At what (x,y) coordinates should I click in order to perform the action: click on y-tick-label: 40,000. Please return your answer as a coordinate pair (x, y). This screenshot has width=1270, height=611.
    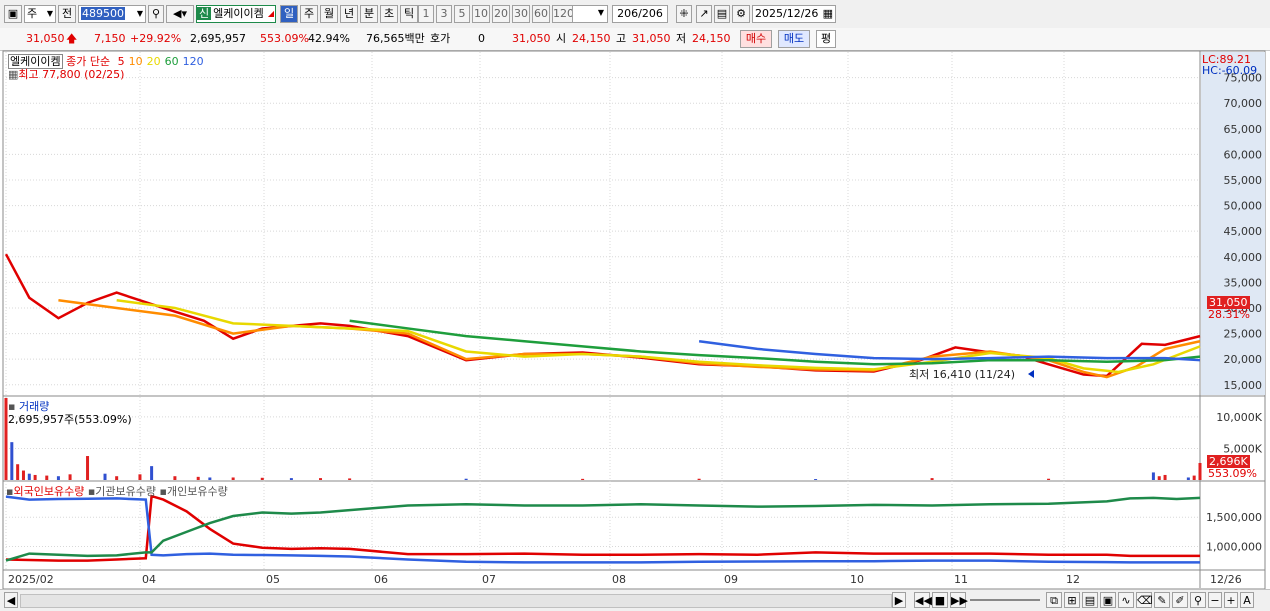
    Looking at the image, I should click on (1243, 257).